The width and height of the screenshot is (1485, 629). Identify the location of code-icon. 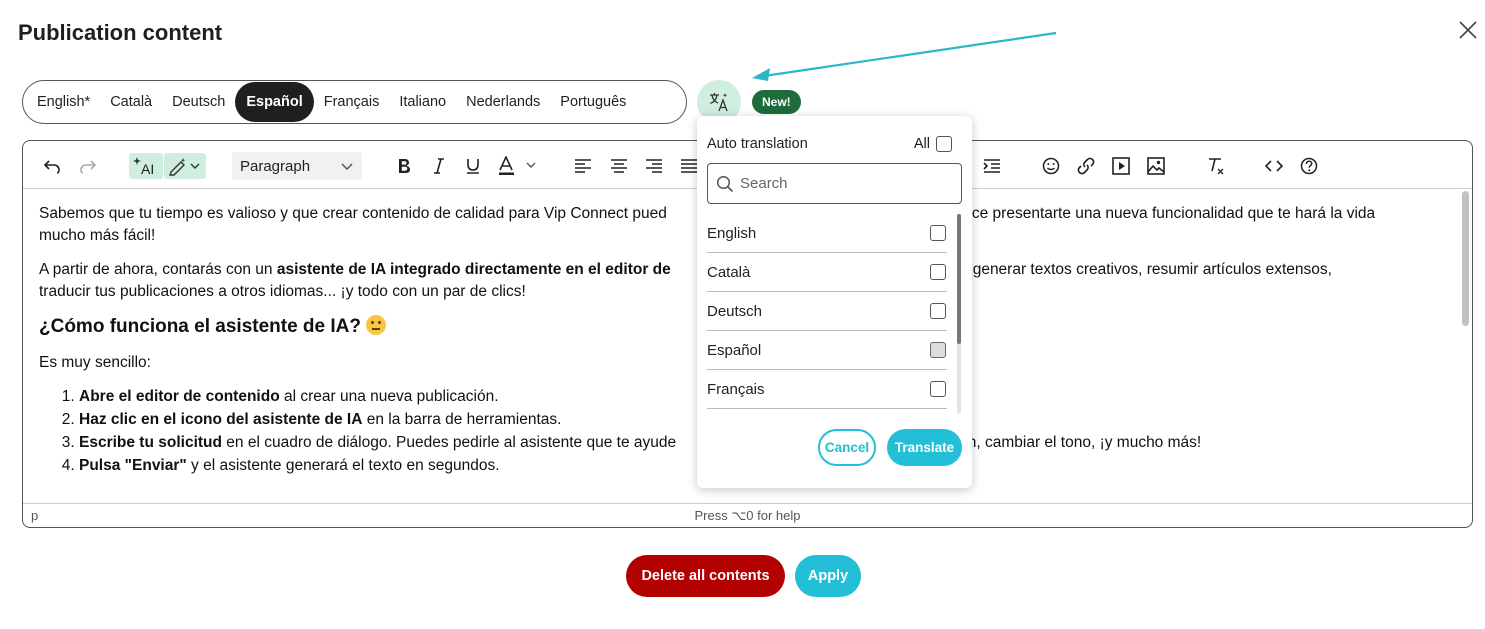
(1274, 166).